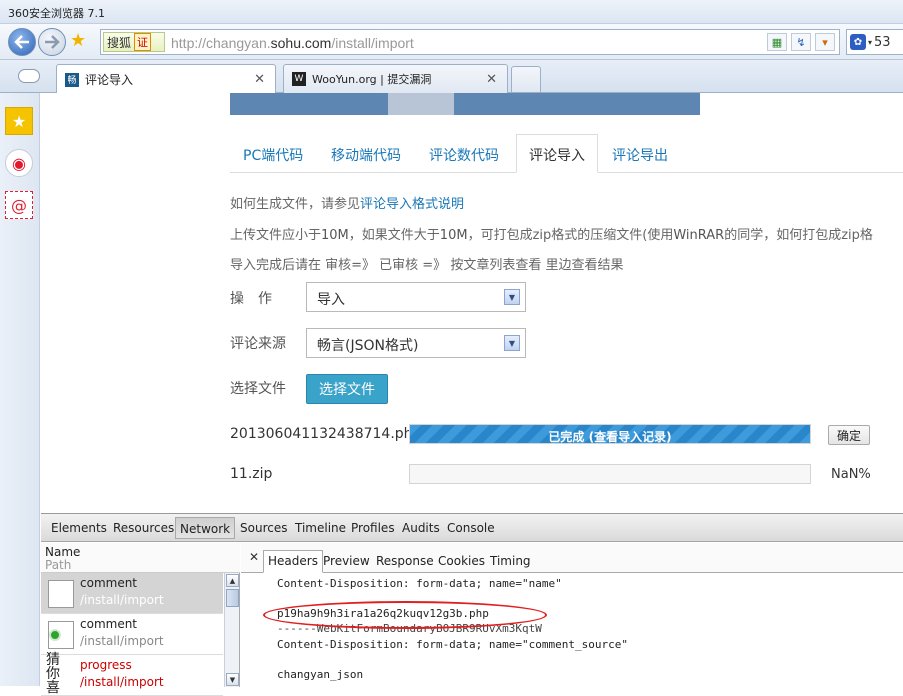  What do you see at coordinates (273, 155) in the screenshot?
I see `tab-pc-code: PC端代码` at bounding box center [273, 155].